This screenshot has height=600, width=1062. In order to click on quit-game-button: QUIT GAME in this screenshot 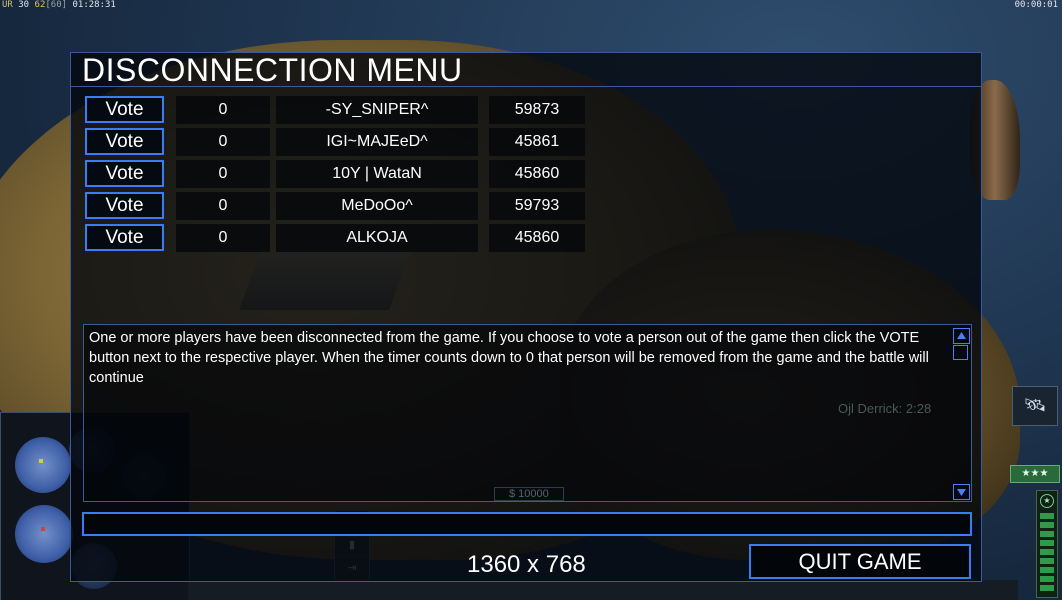, I will do `click(860, 561)`.